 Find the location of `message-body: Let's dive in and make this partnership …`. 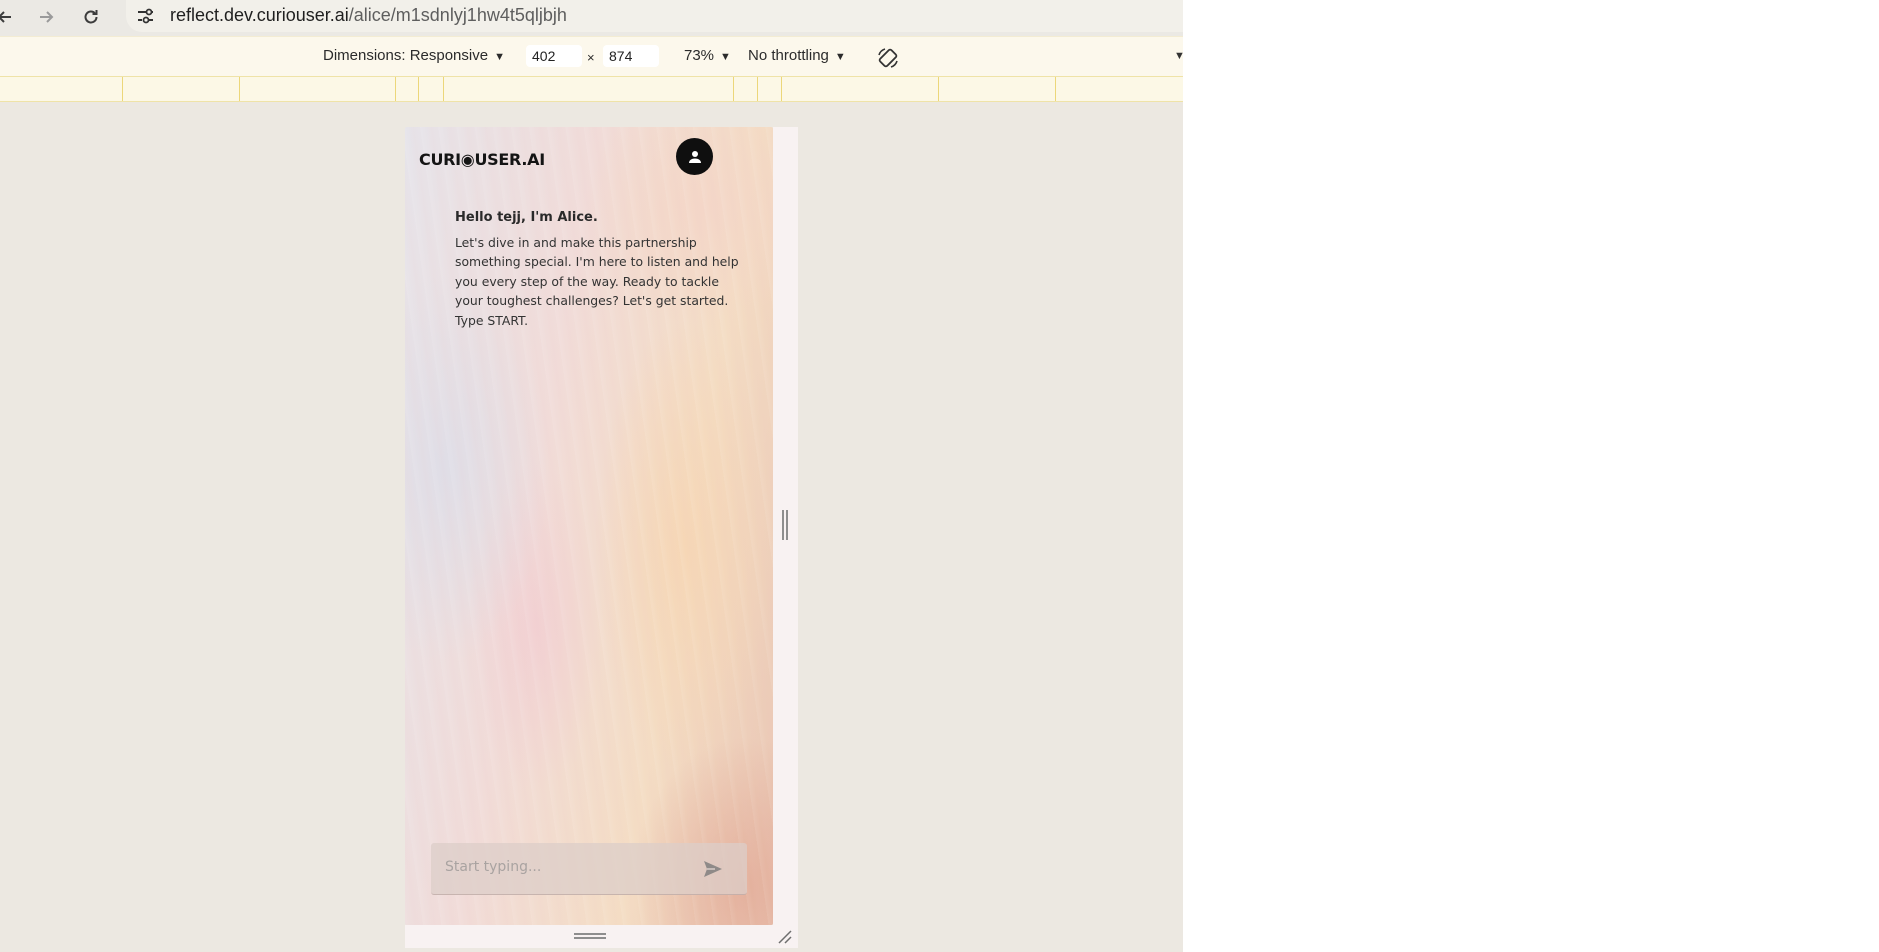

message-body: Let's dive in and make this partnership … is located at coordinates (597, 281).